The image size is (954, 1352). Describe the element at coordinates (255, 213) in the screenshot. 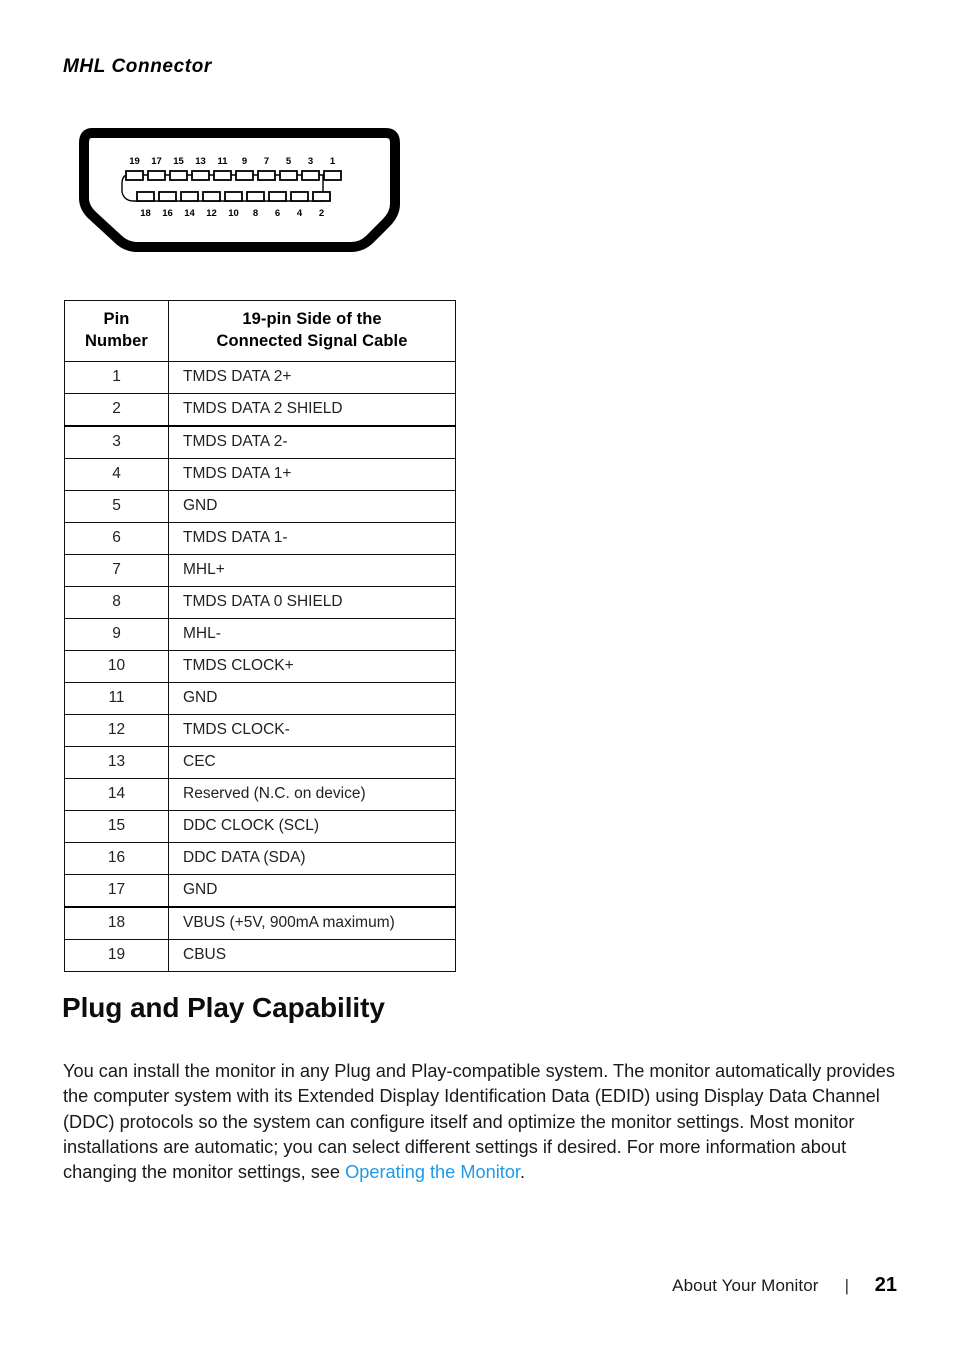

I see `pin-label-8: 8` at that location.